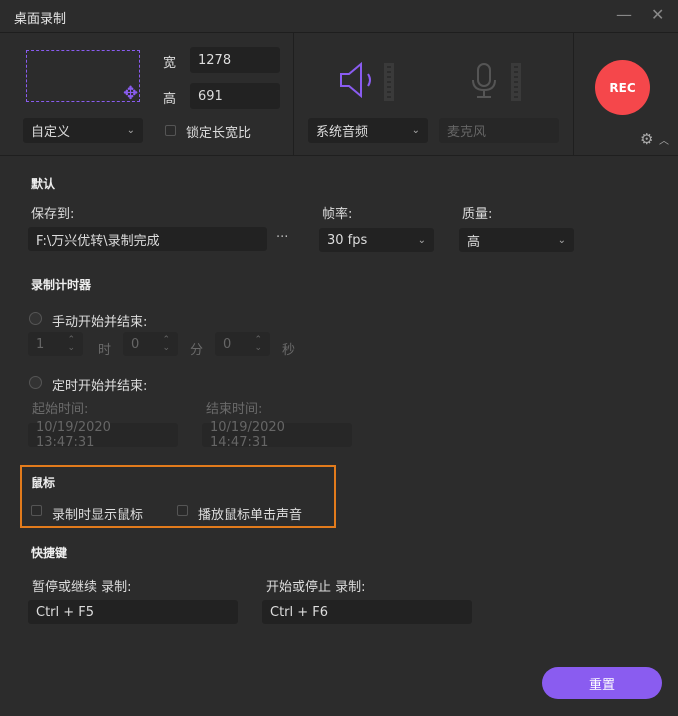 The width and height of the screenshot is (678, 716). What do you see at coordinates (182, 510) in the screenshot?
I see `click-sound-checkbox` at bounding box center [182, 510].